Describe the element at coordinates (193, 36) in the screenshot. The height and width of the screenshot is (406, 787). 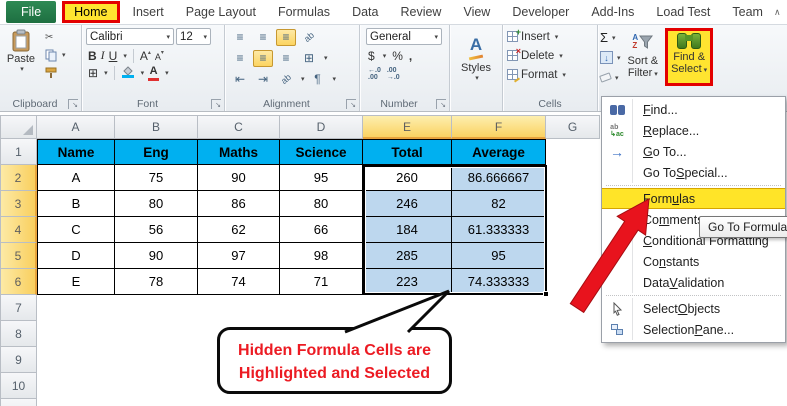
I see `font-size-combo: 12 ▾` at that location.